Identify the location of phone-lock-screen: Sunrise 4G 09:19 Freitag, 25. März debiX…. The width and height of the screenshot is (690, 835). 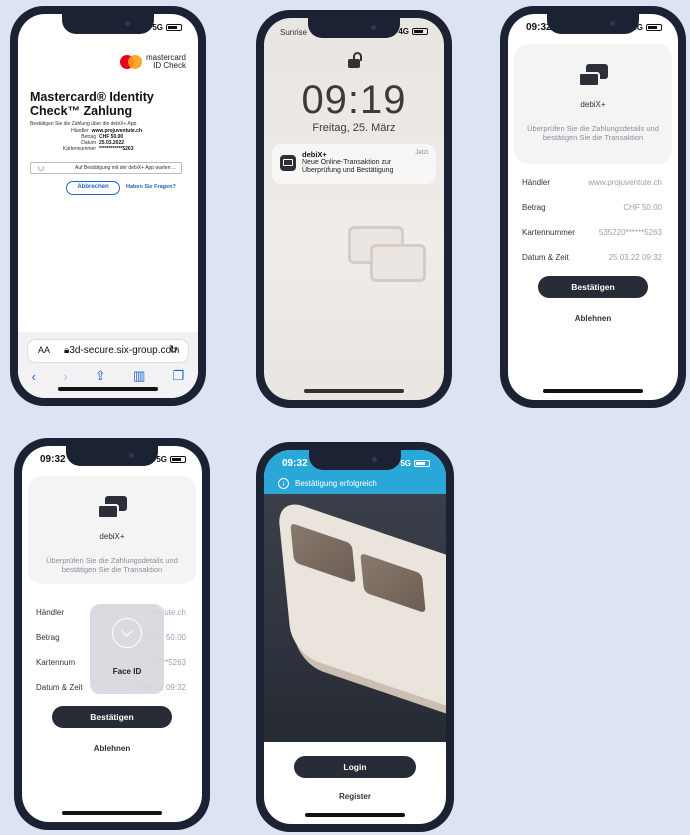
(354, 209).